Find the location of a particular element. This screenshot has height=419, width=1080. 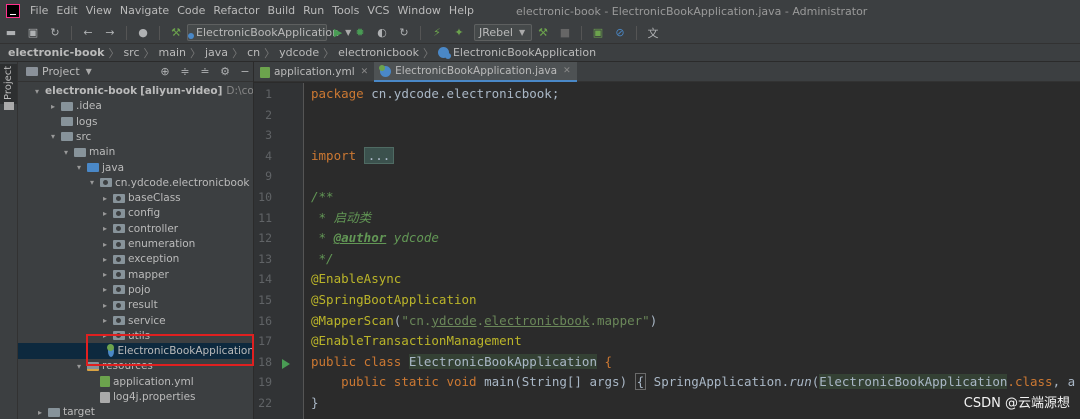

editor-tab: application.yml ✕ is located at coordinates (314, 72).